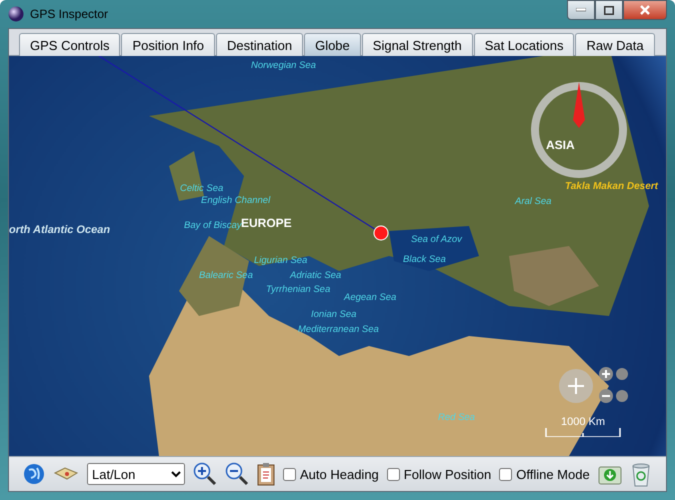  Describe the element at coordinates (615, 44) in the screenshot. I see `tab: Raw Data` at that location.